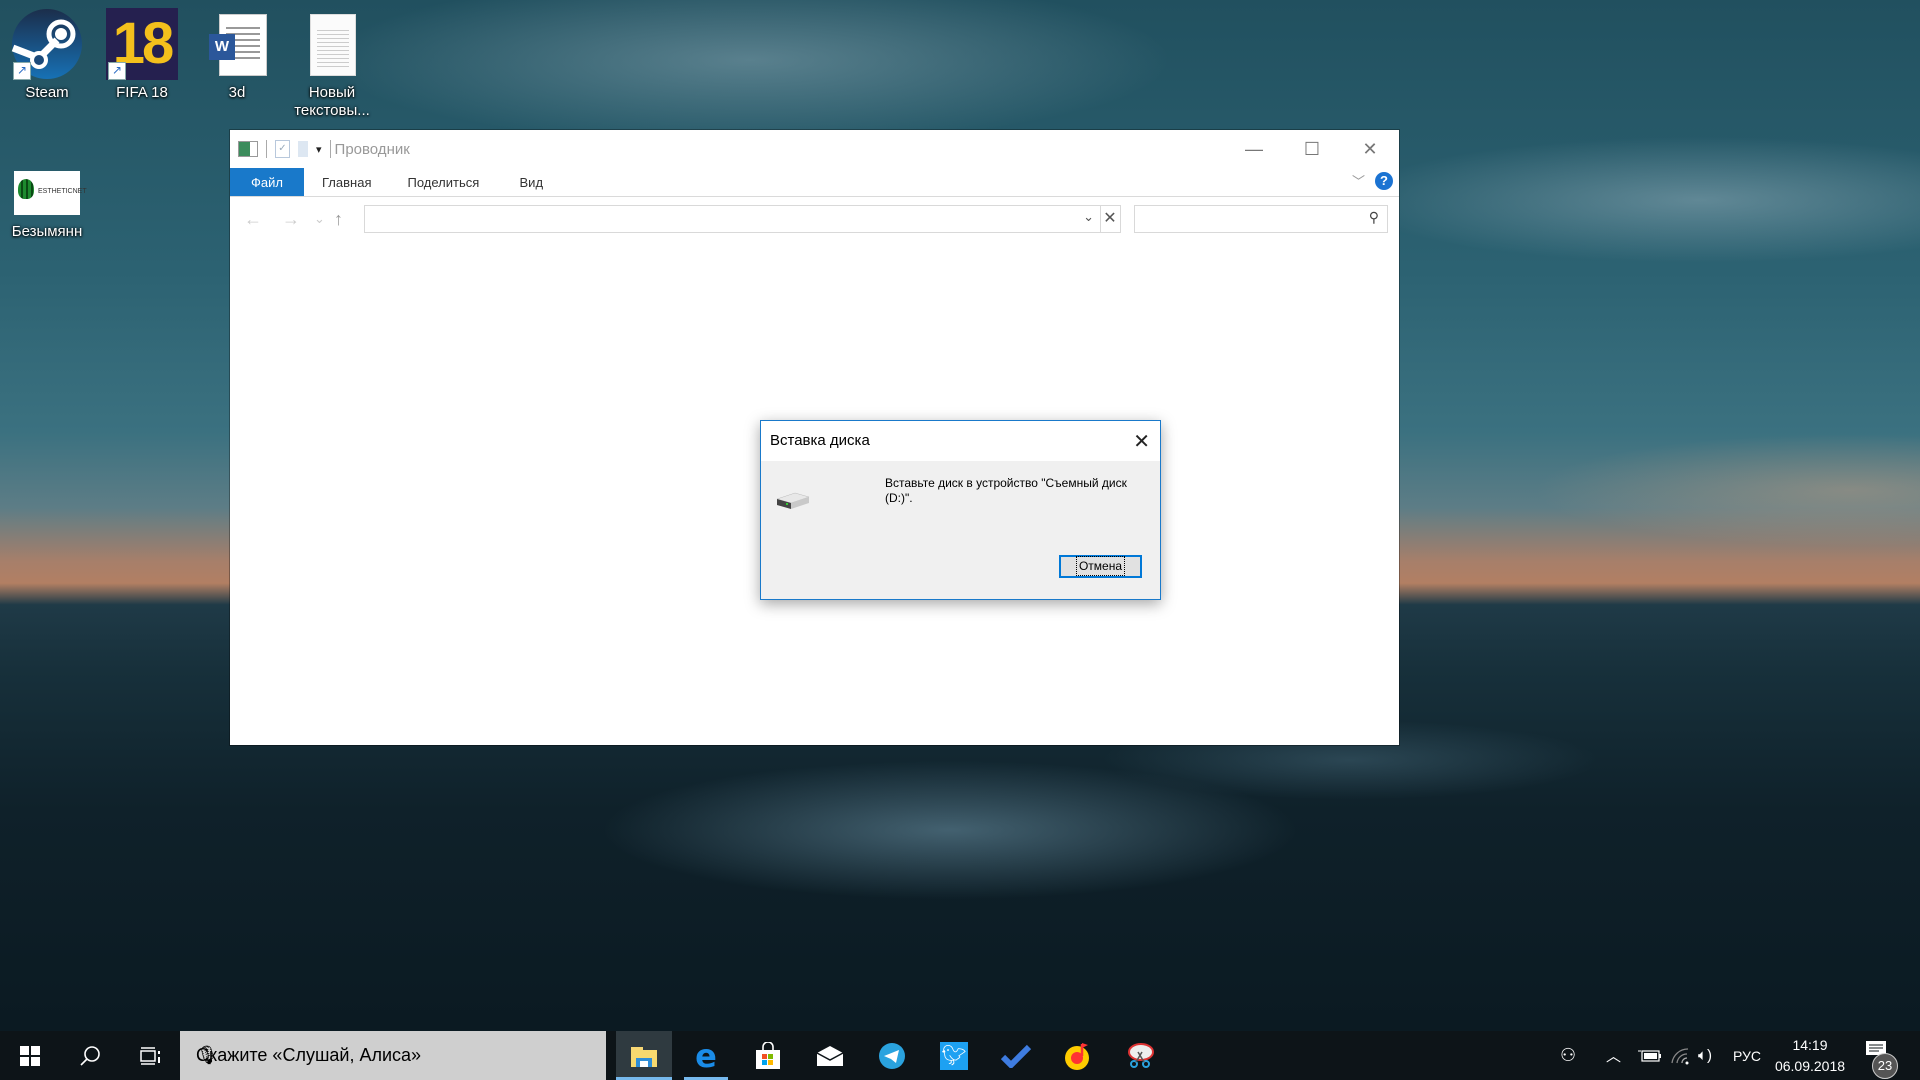  I want to click on dialog-close-button: ✕, so click(1141, 441).